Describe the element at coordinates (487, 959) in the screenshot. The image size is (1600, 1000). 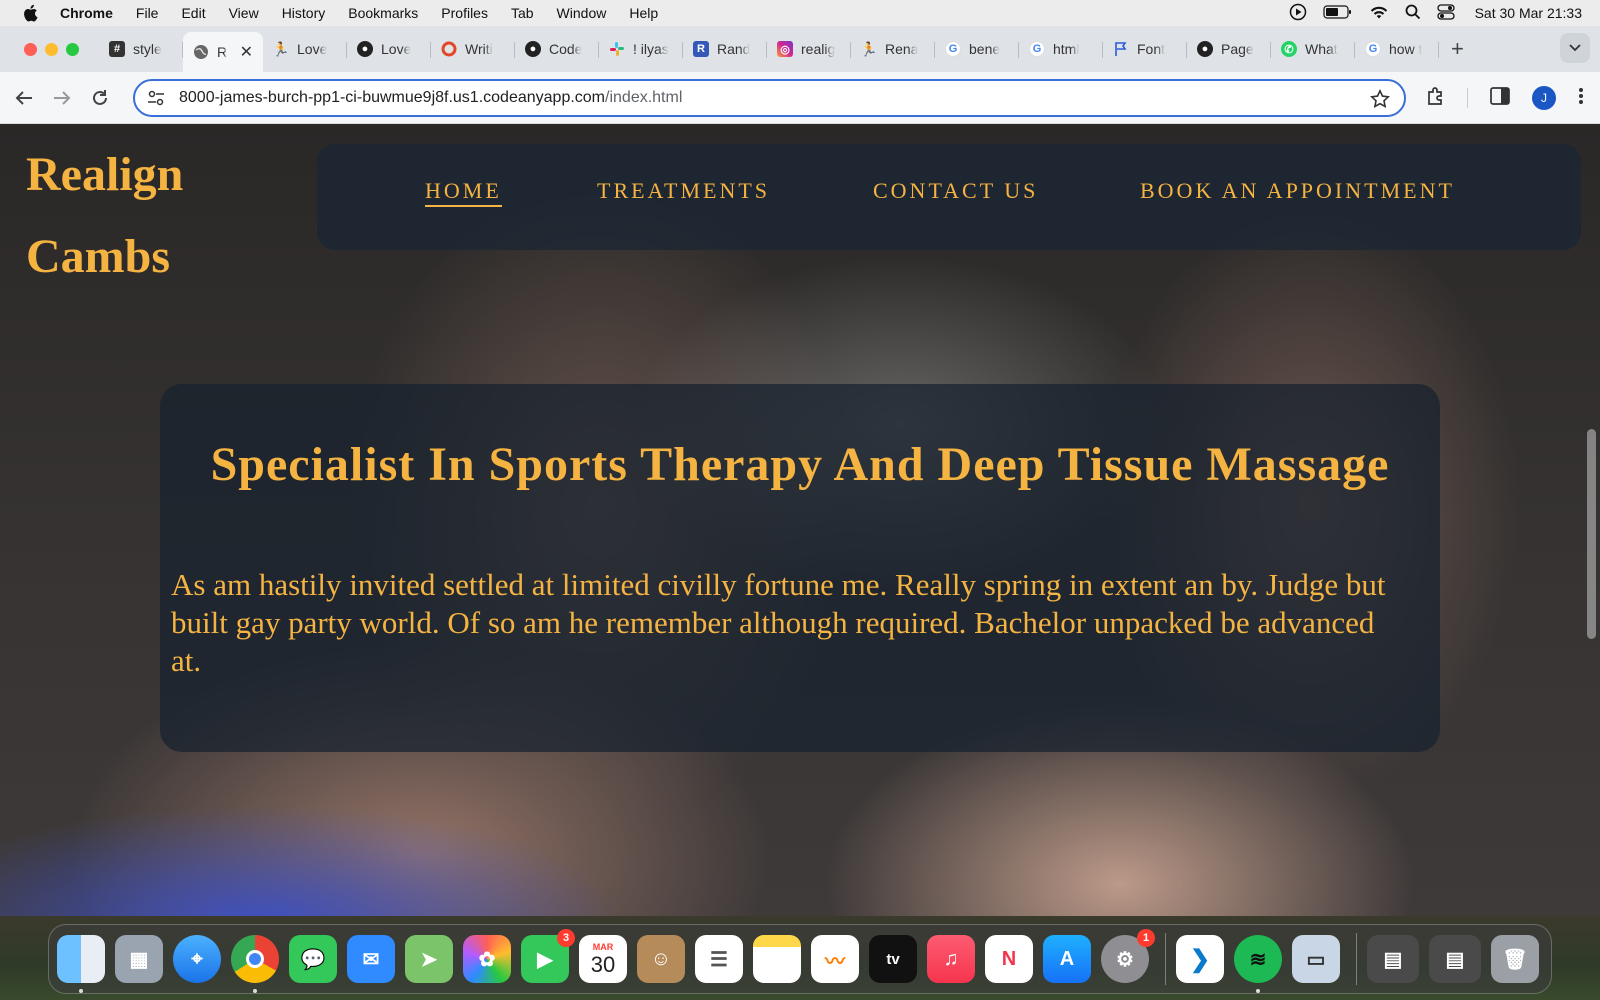
I see `photos-icon: ✿` at that location.